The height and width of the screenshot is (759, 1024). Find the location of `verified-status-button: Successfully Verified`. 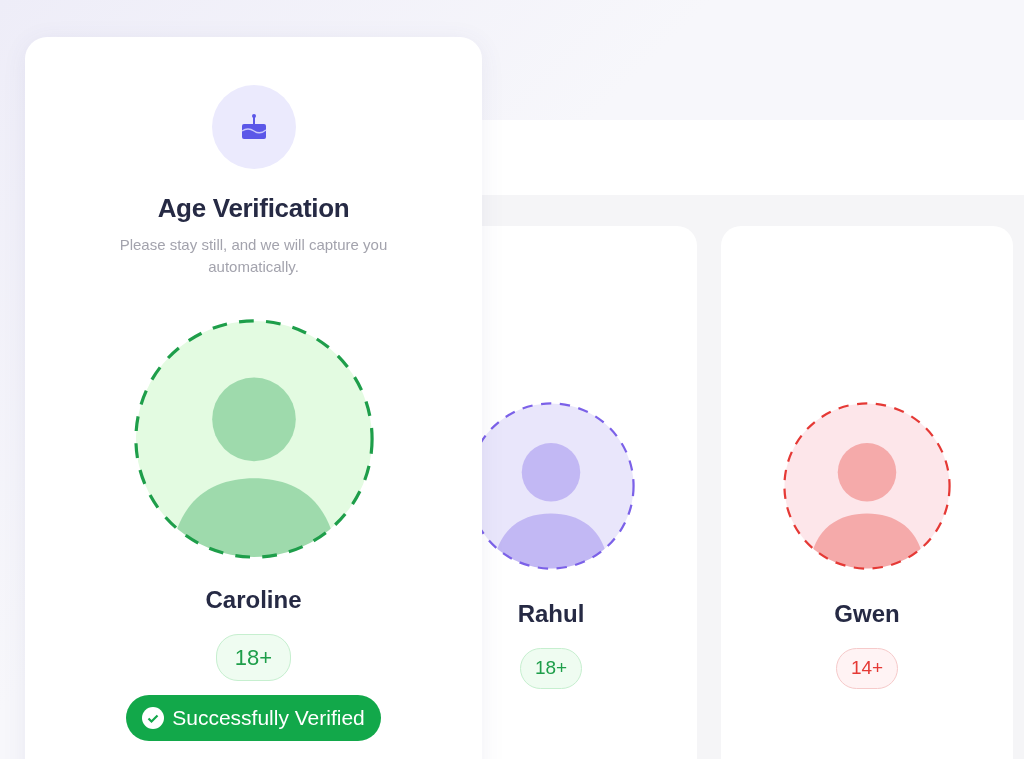

verified-status-button: Successfully Verified is located at coordinates (253, 718).